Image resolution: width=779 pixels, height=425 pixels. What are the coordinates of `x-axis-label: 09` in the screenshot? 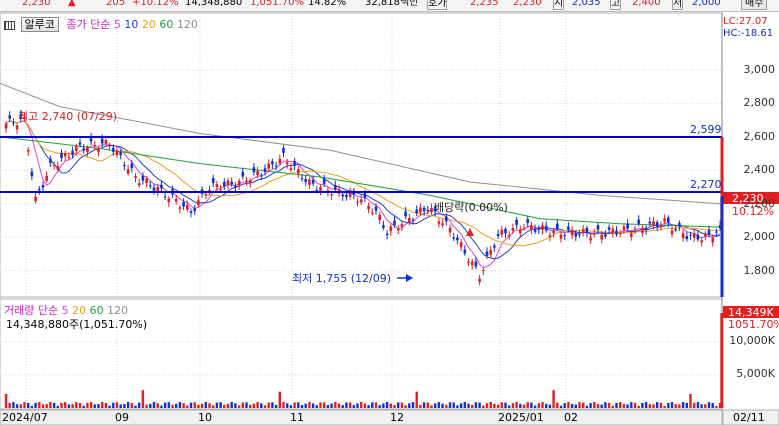 It's located at (122, 417).